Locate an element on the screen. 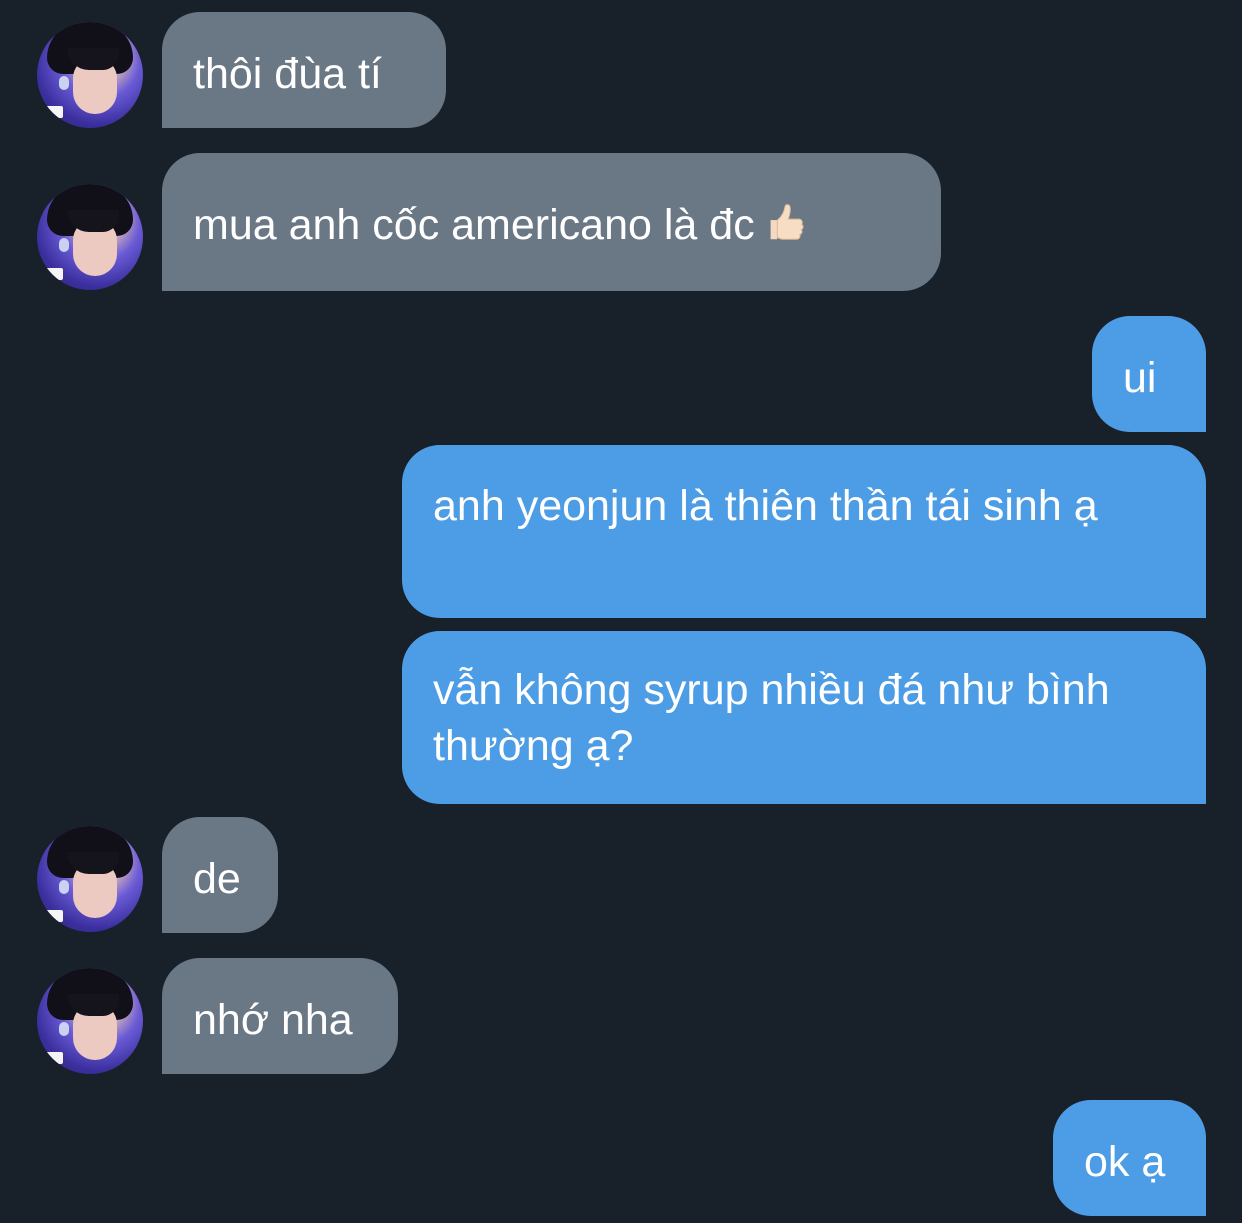 This screenshot has width=1242, height=1223. outgoing-message-bubble: ui is located at coordinates (1149, 374).